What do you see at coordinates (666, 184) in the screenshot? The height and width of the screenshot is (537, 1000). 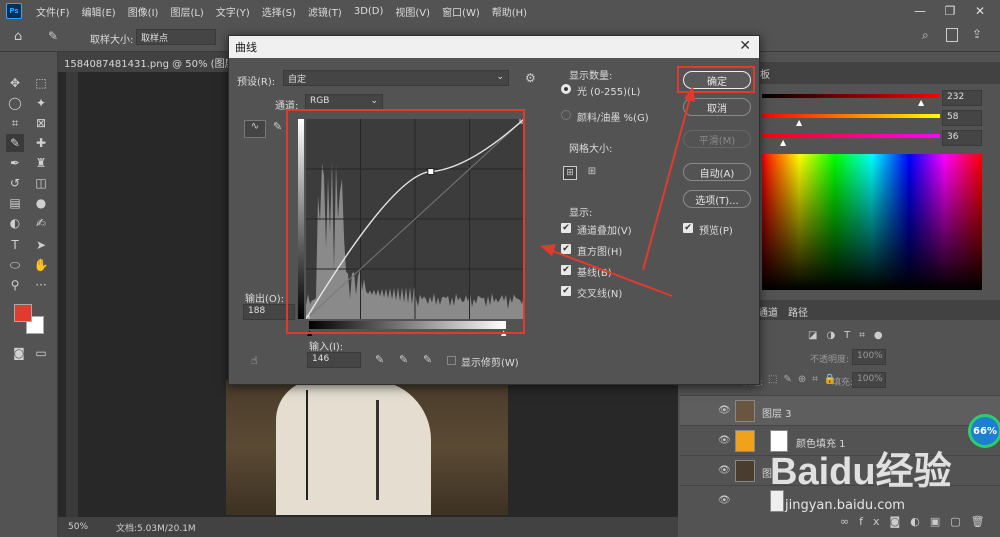 I see `arrow-to-ok` at bounding box center [666, 184].